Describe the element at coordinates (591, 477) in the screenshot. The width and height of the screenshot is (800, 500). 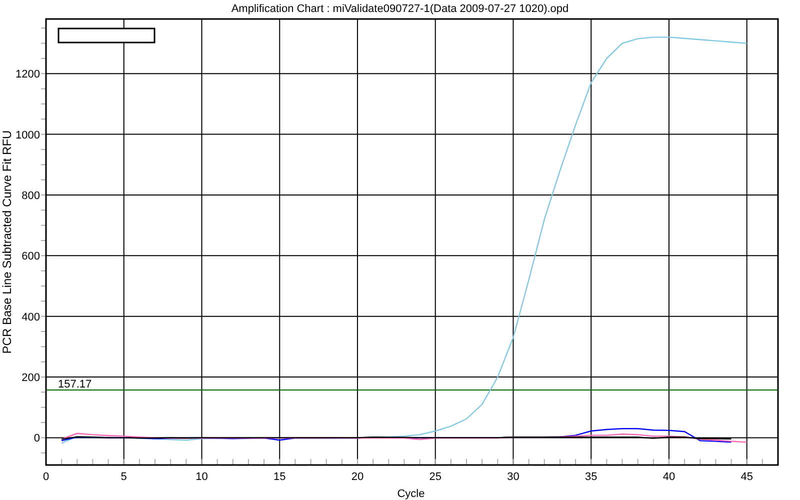
I see `x-tick-label: 35` at that location.